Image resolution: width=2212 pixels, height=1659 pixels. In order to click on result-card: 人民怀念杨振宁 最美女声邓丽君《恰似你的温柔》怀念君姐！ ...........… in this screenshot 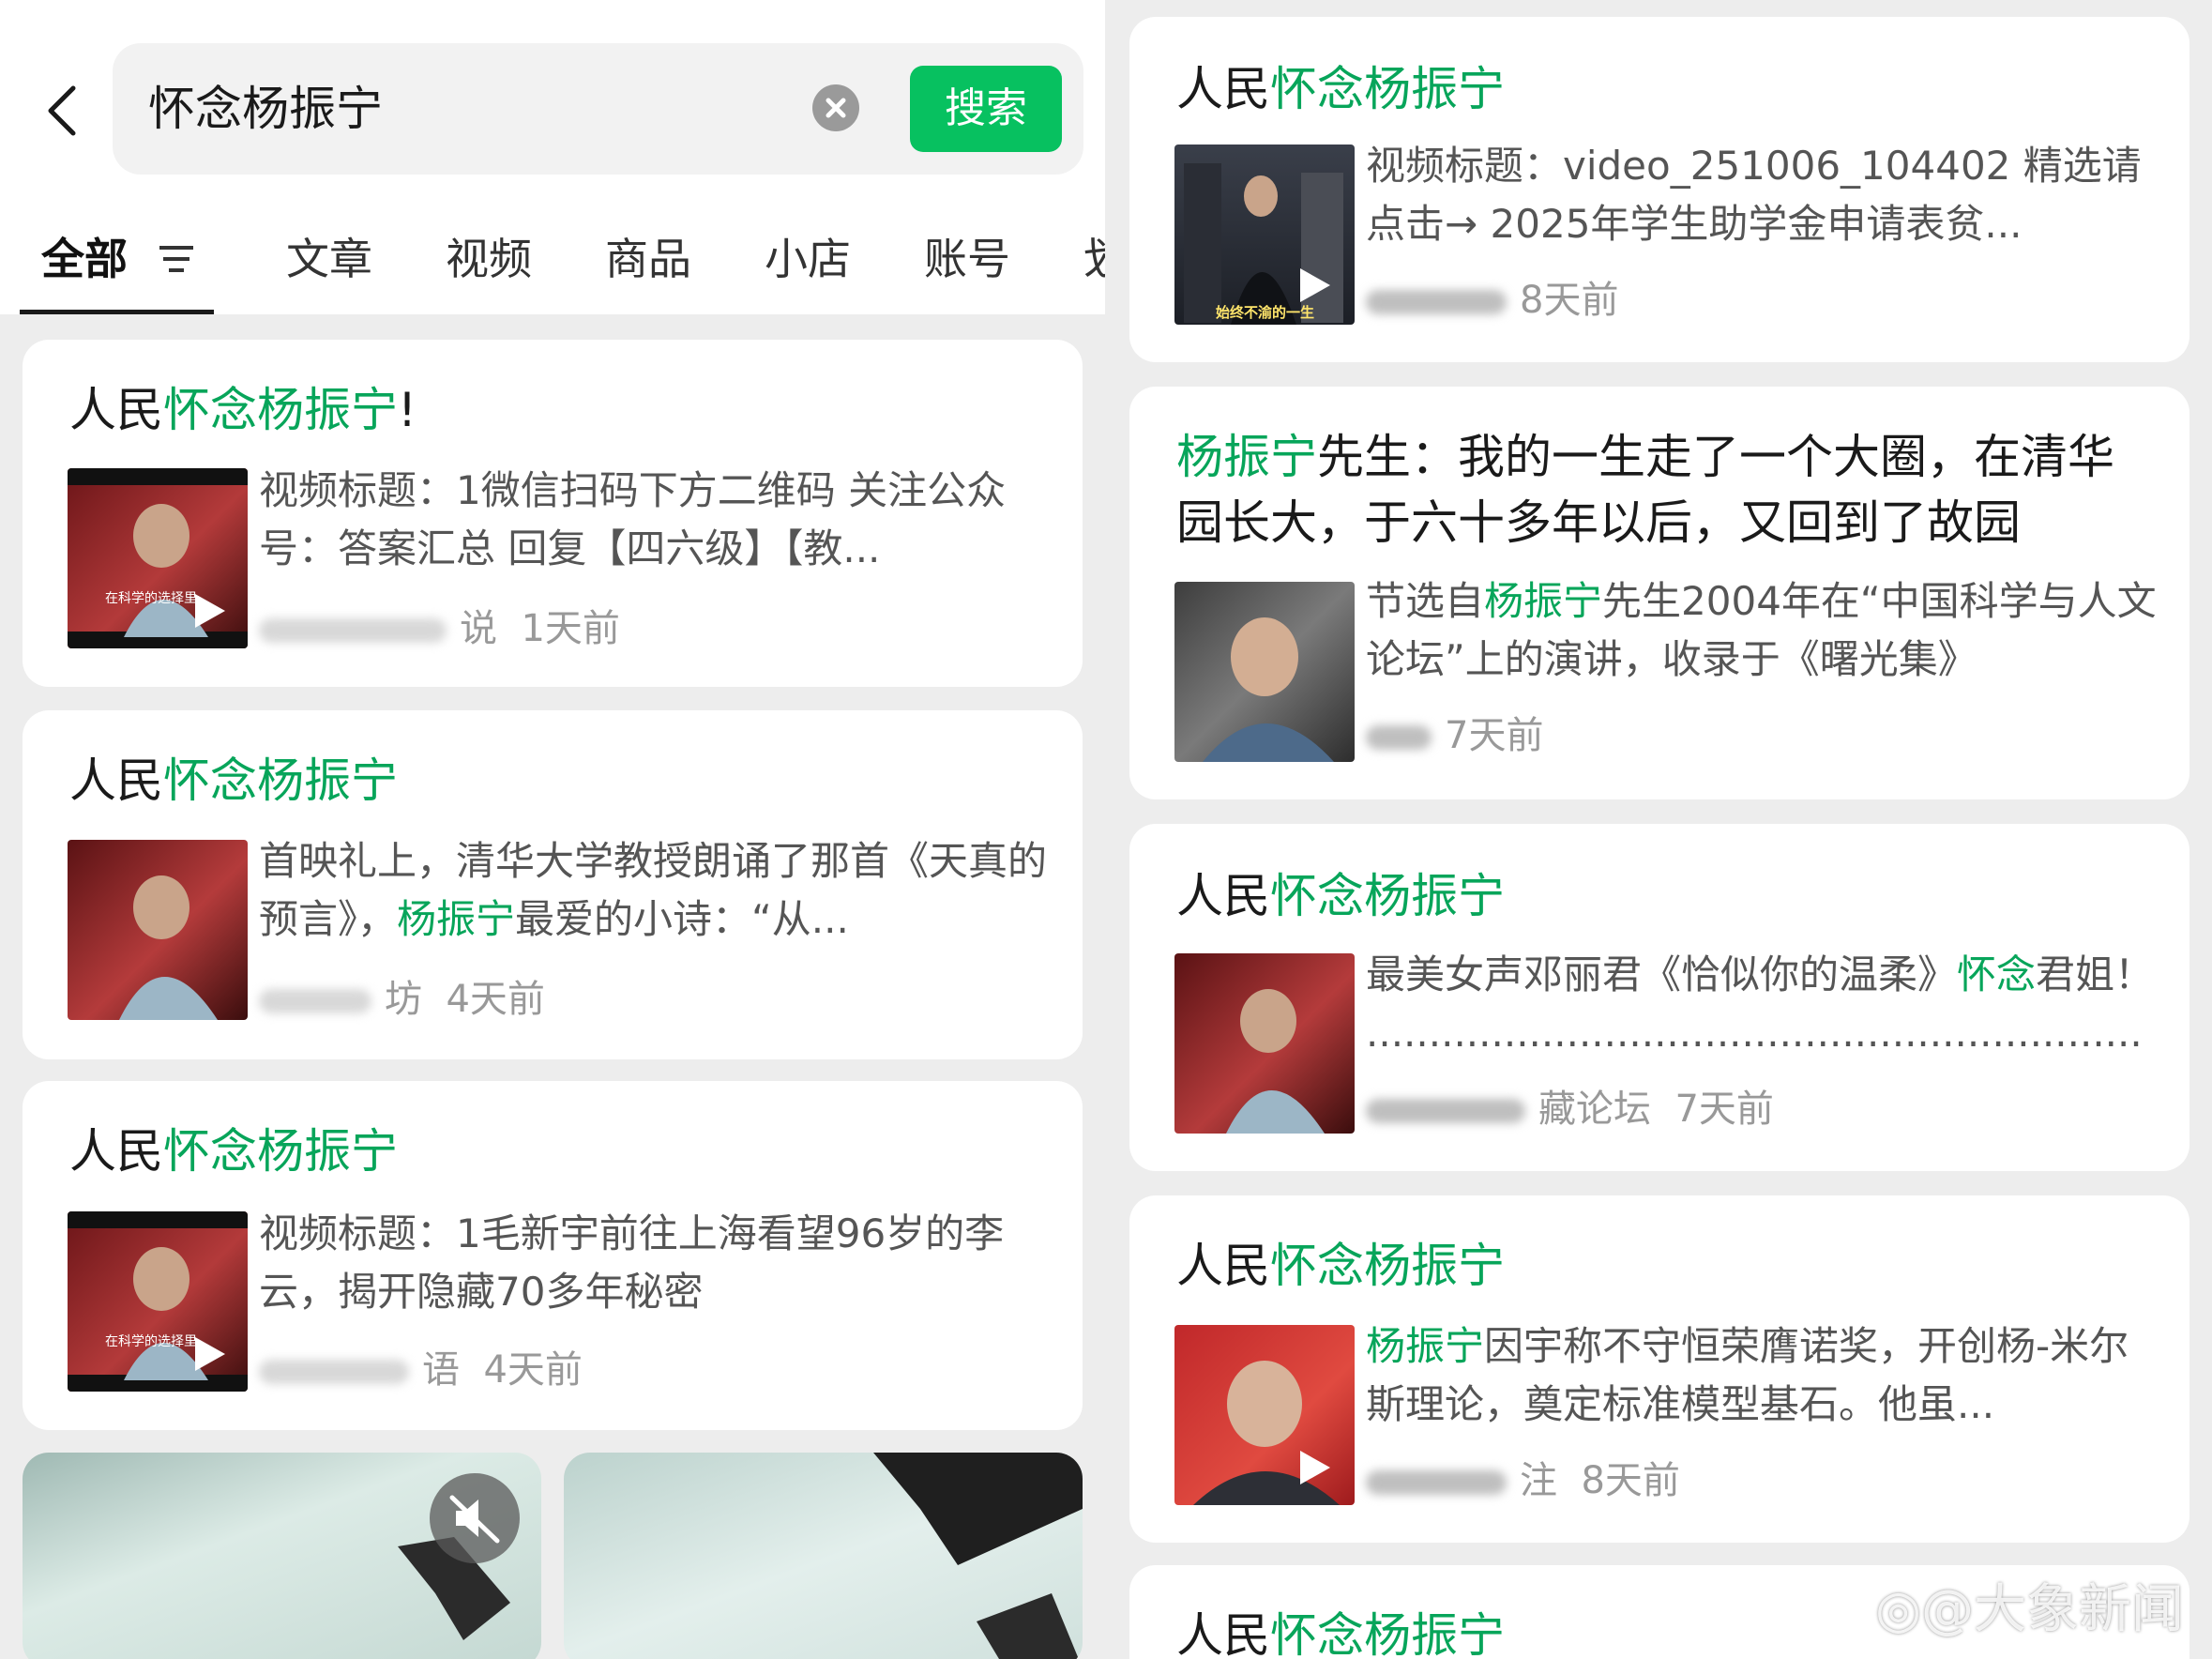, I will do `click(1659, 997)`.